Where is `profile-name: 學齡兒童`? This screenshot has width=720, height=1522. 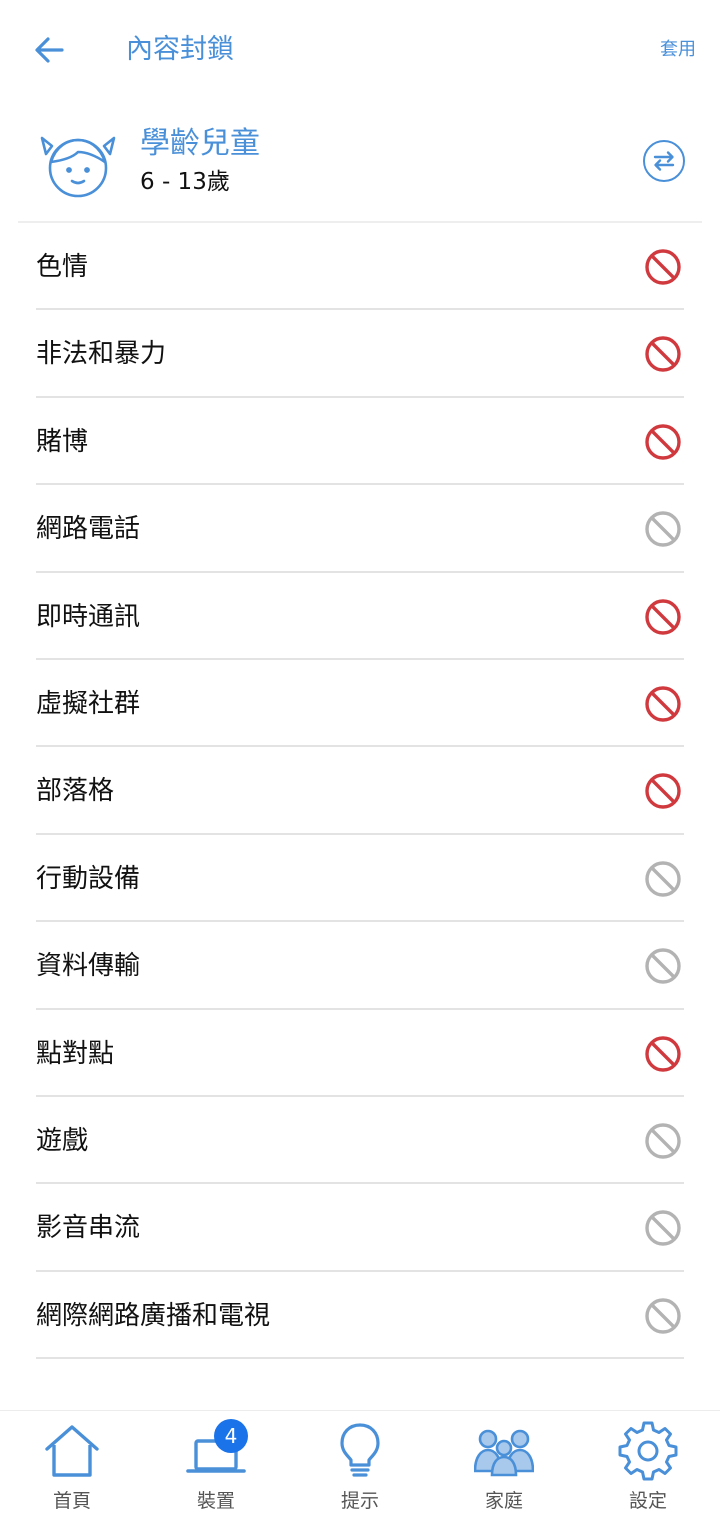
profile-name: 學齡兒童 is located at coordinates (200, 143).